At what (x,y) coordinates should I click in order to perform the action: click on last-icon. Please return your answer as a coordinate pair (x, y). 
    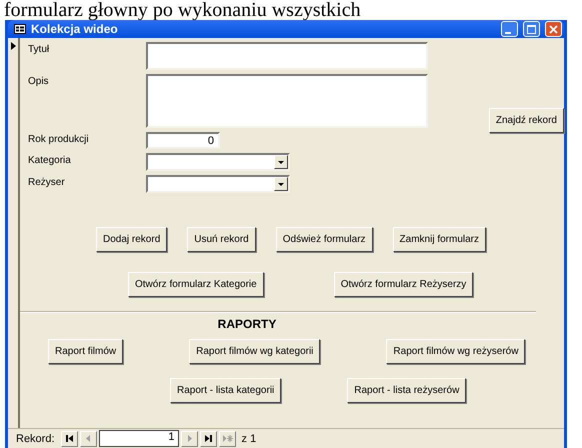
    Looking at the image, I should click on (208, 438).